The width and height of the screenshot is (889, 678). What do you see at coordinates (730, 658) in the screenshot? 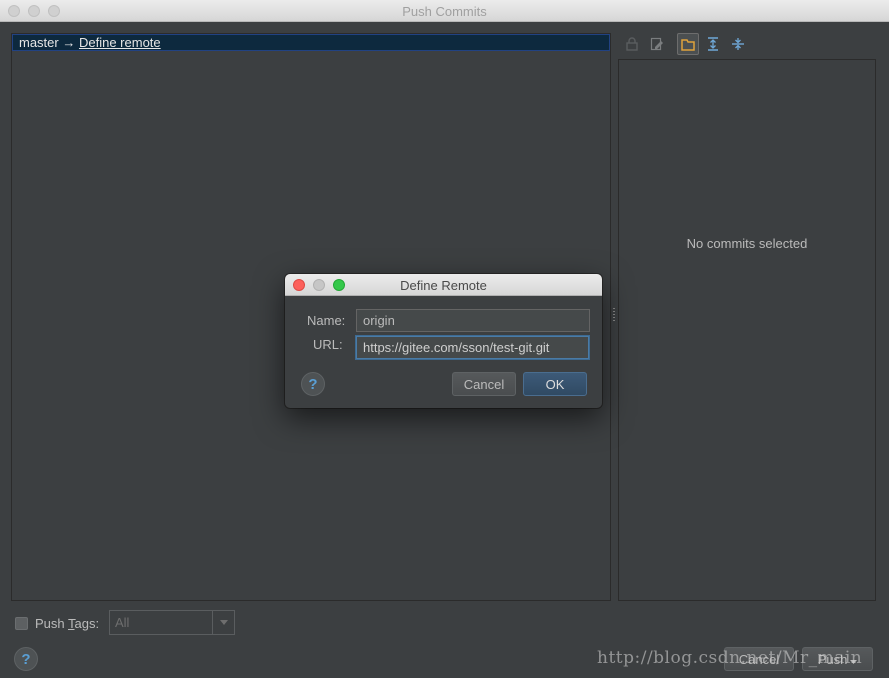
I see `watermark-text: http://blog.csdn.net/Mr_main` at bounding box center [730, 658].